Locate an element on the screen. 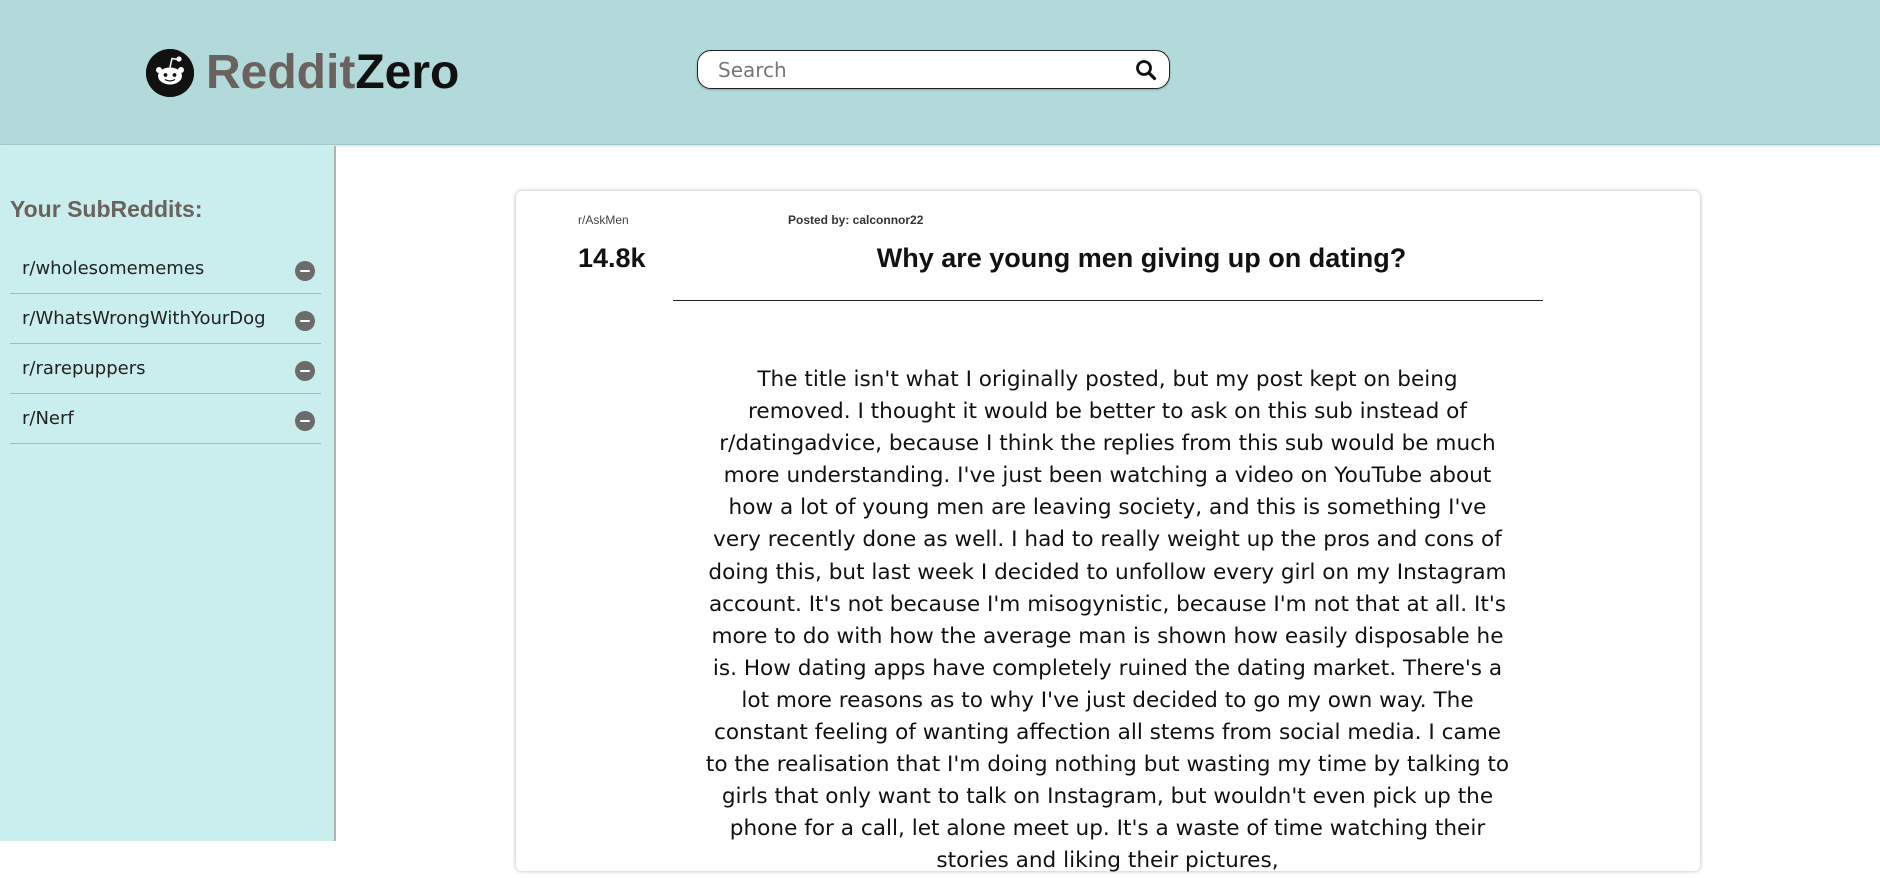 This screenshot has width=1880, height=878. sidebar-item-wholesomememes: r/wholesomememes is located at coordinates (165, 269).